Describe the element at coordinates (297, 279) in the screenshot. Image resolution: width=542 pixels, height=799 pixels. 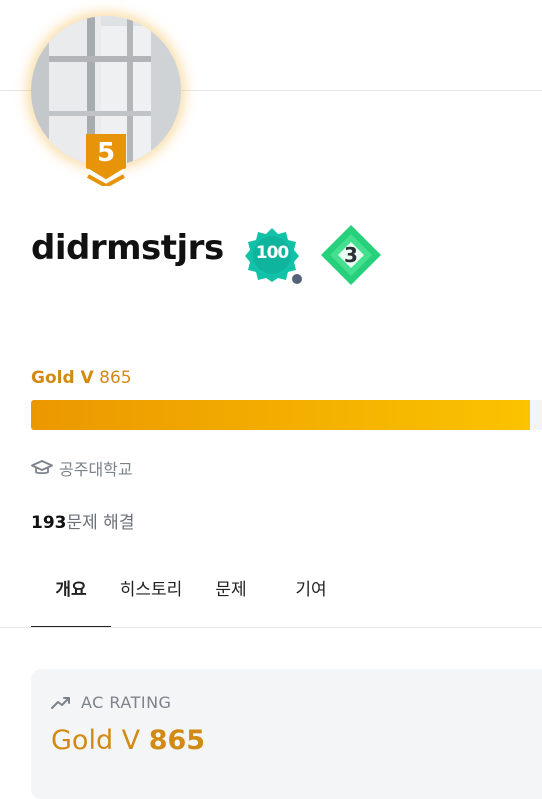
I see `class-badge-dot` at that location.